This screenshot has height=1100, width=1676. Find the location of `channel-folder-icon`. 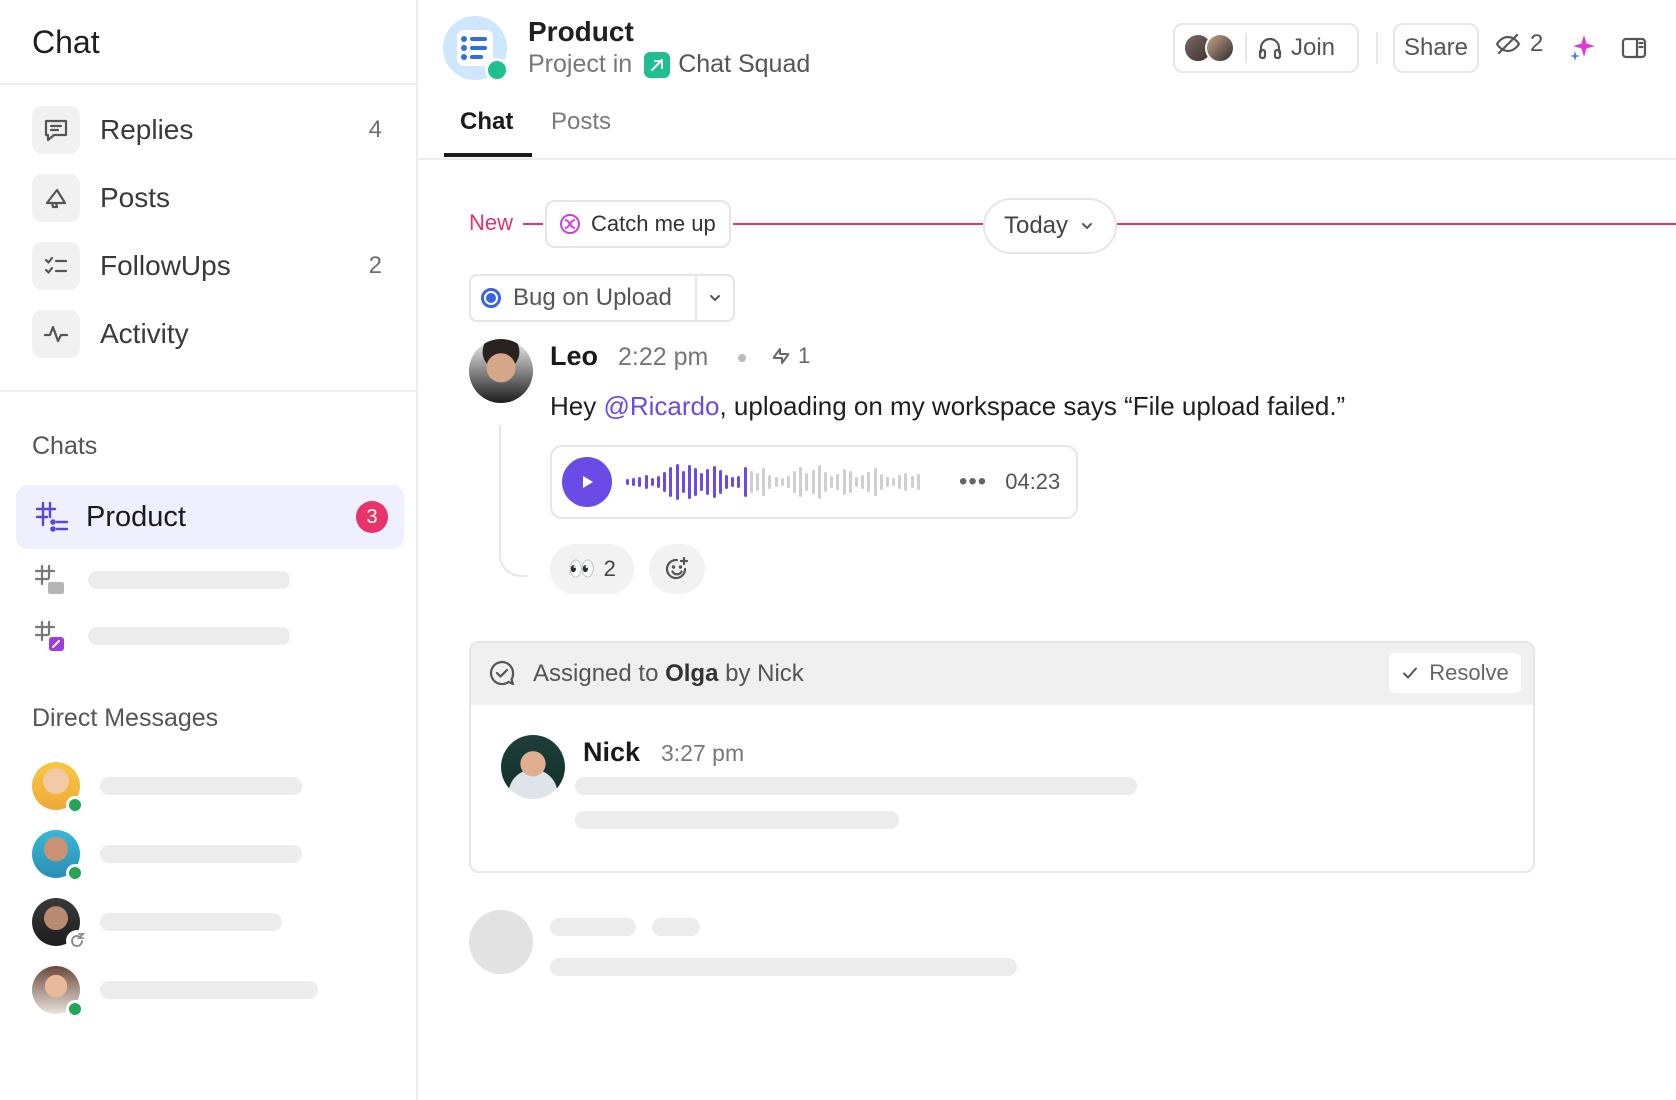

channel-folder-icon is located at coordinates (52, 580).